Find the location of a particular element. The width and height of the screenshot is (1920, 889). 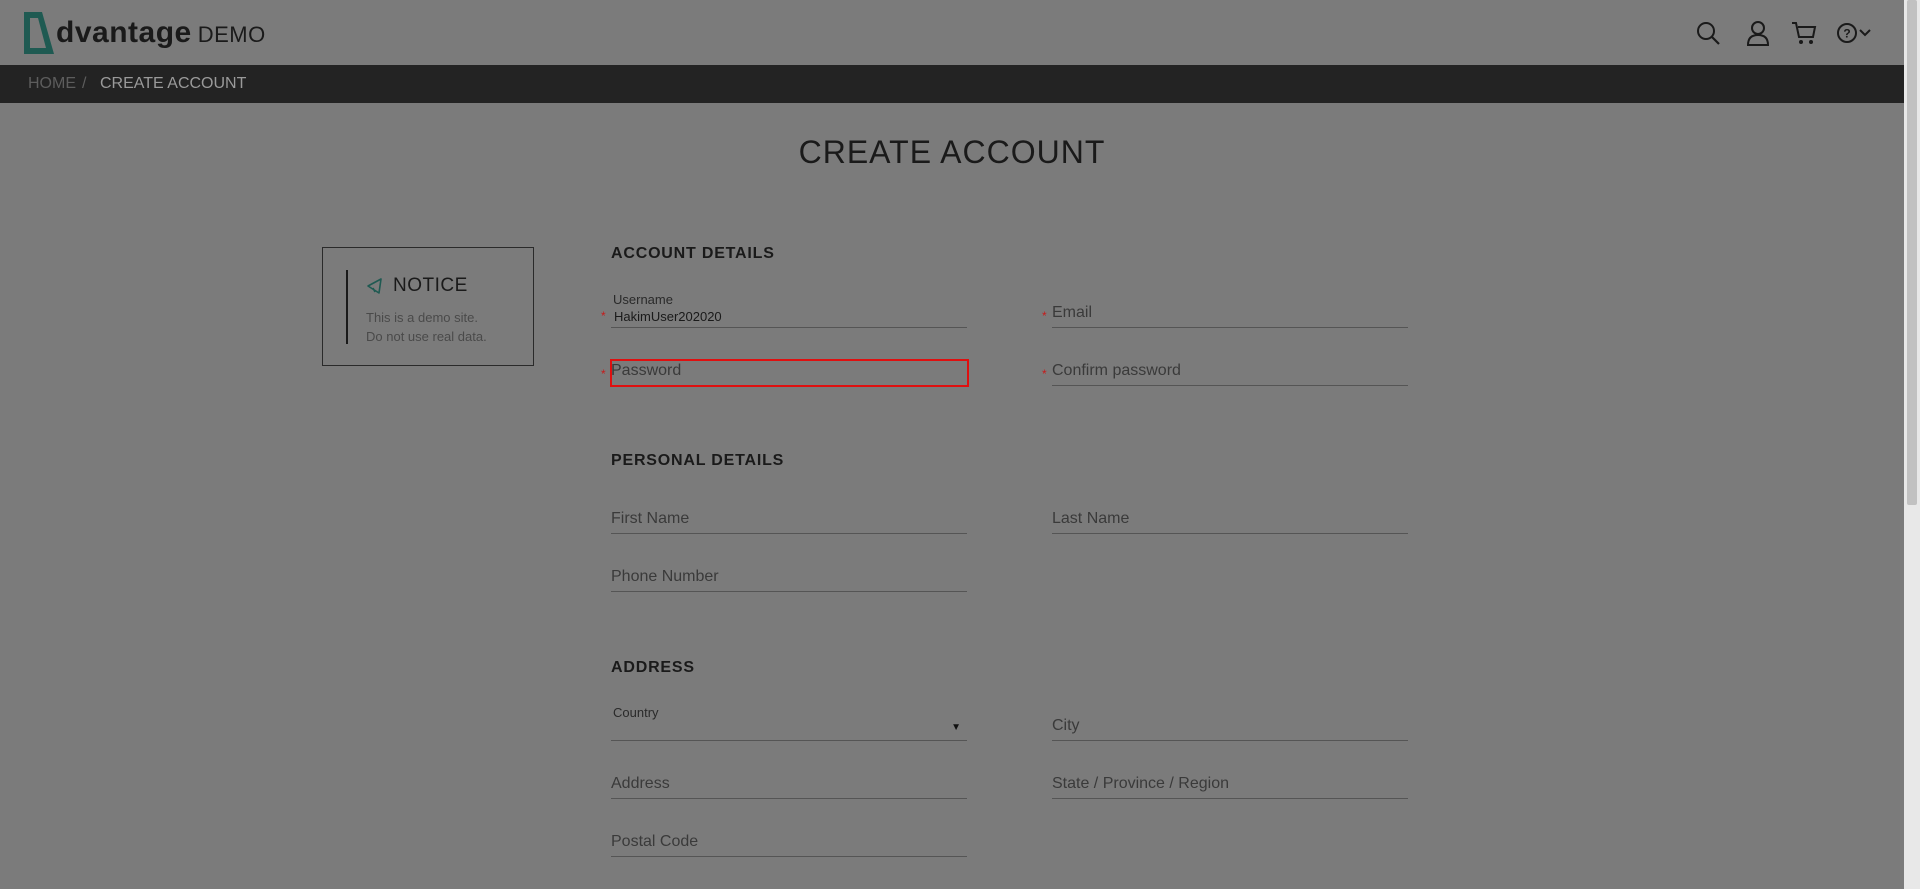

email-label: Email is located at coordinates (1072, 312).